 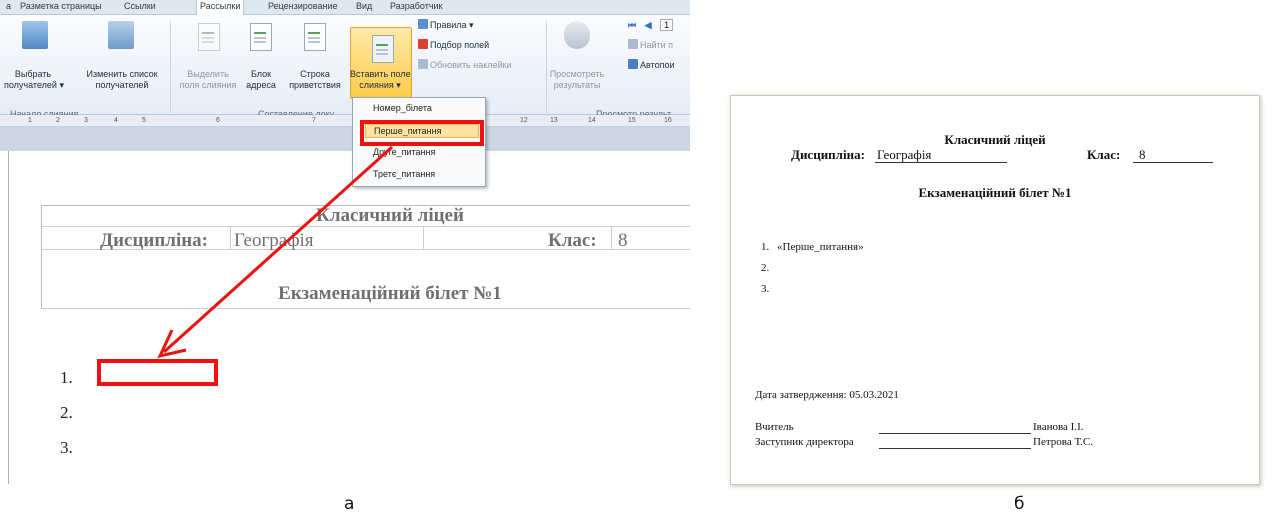 What do you see at coordinates (1019, 504) in the screenshot?
I see `caption-b: б` at bounding box center [1019, 504].